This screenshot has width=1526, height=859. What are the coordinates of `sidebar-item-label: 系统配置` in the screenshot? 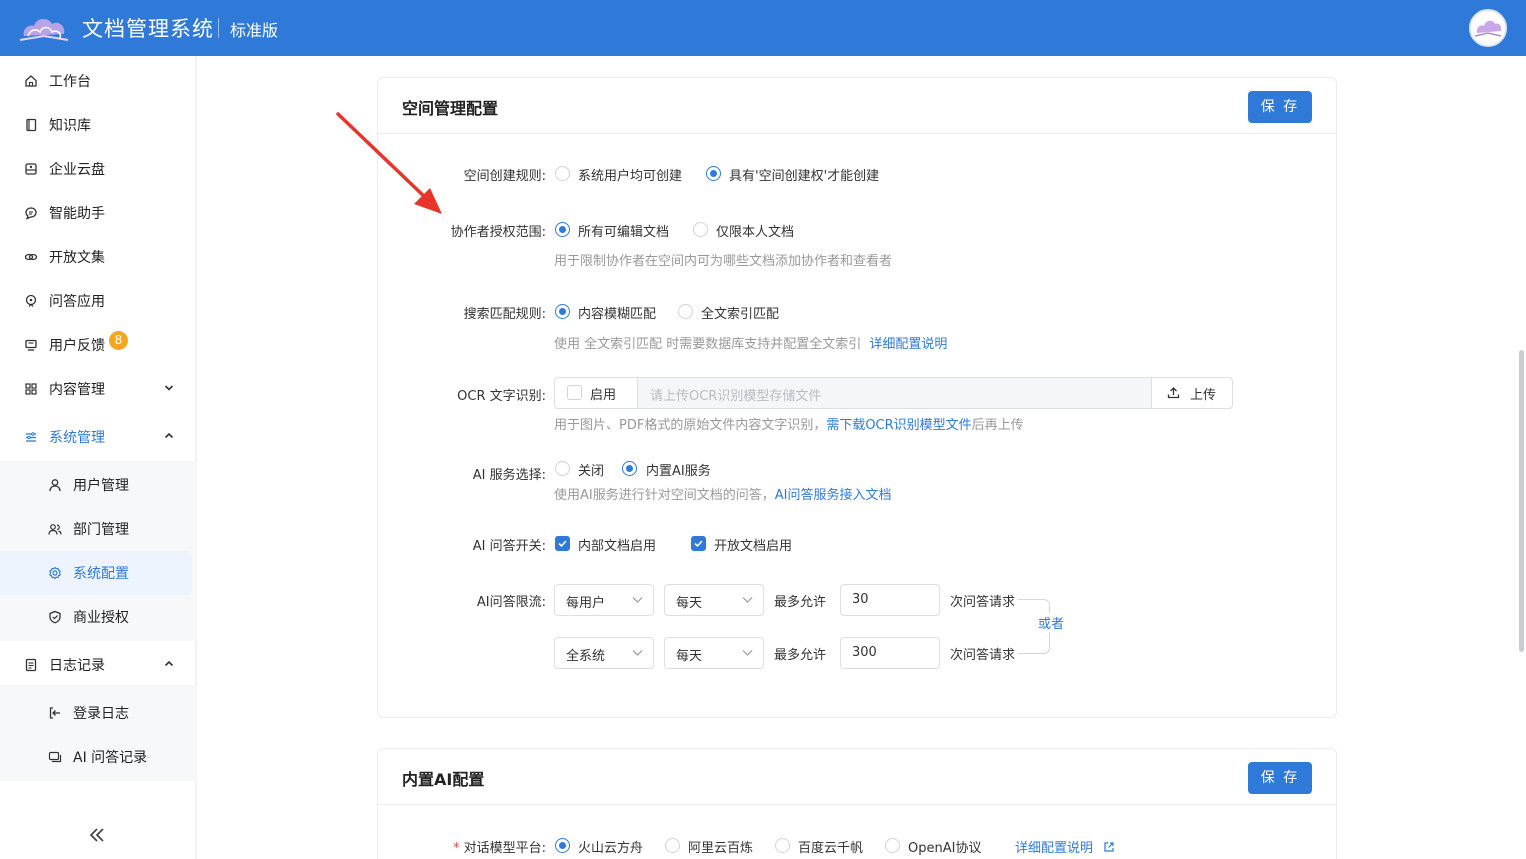 It's located at (101, 574).